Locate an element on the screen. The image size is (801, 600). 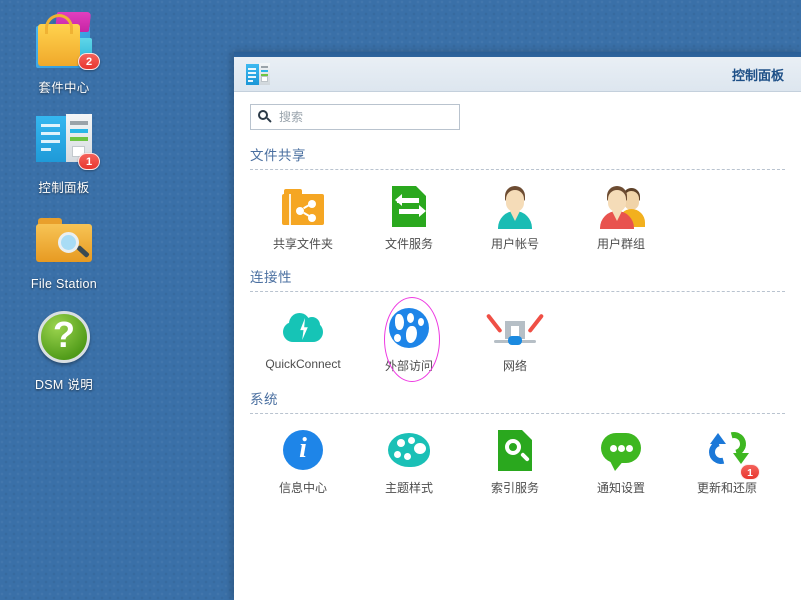
badge-count: 2 is located at coordinates (89, 61).